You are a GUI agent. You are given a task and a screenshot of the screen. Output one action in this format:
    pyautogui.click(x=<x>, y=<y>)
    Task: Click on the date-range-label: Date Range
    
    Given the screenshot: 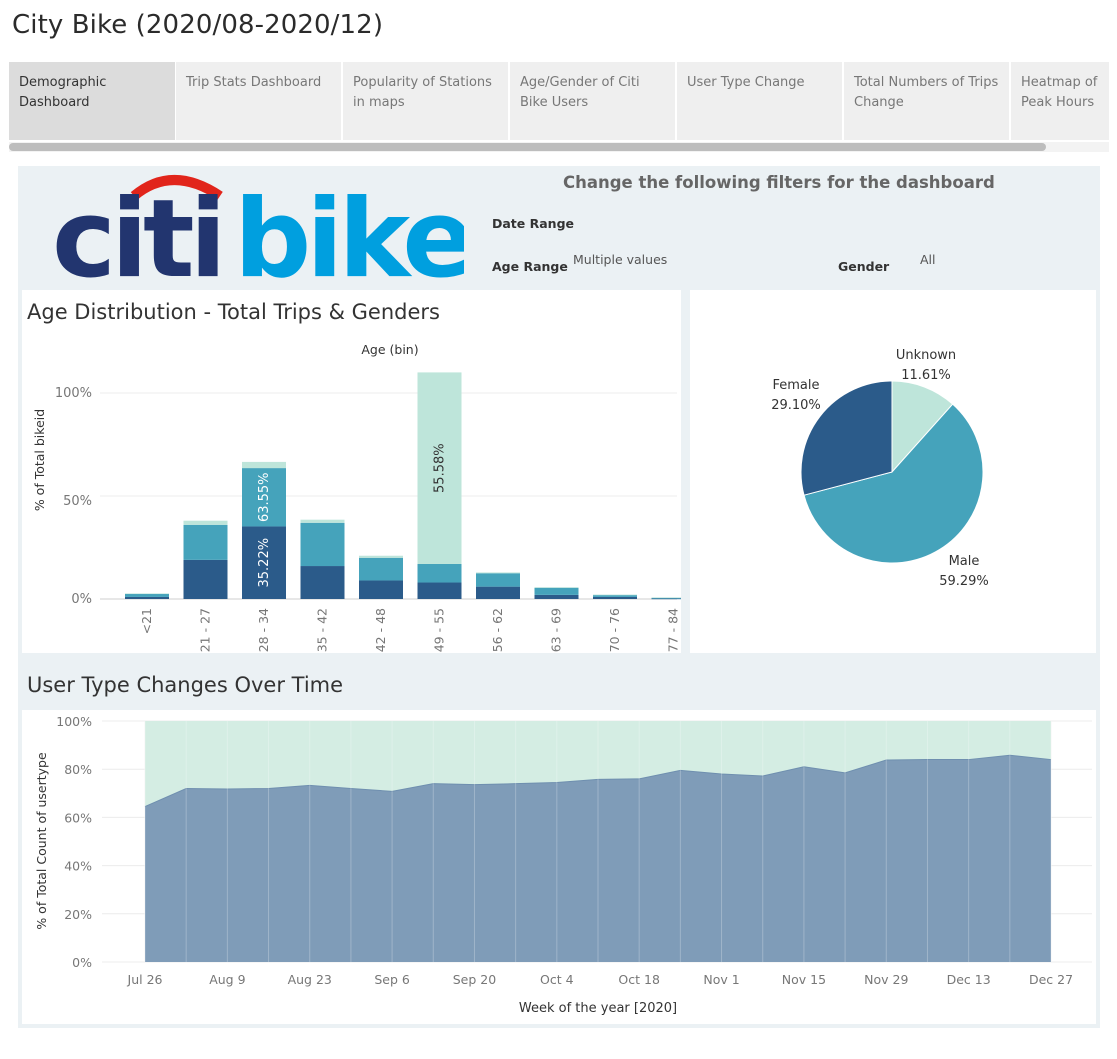 What is the action you would take?
    pyautogui.click(x=533, y=223)
    